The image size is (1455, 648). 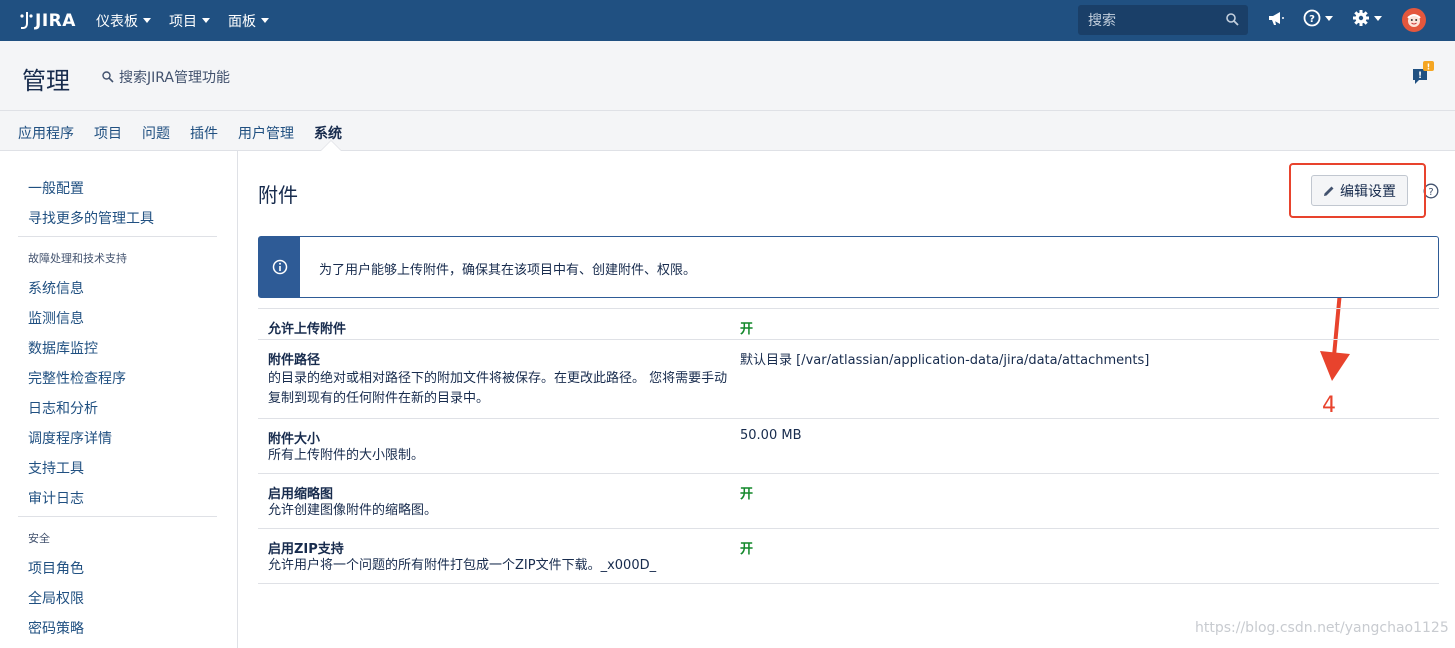 I want to click on feedback-icon: ! !, so click(x=1423, y=72).